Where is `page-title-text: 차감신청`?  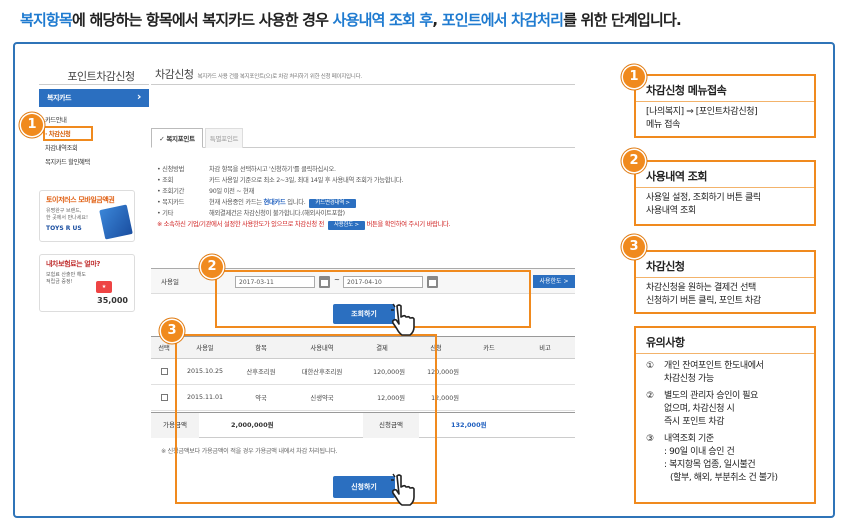
page-title-text: 차감신청 is located at coordinates (174, 74).